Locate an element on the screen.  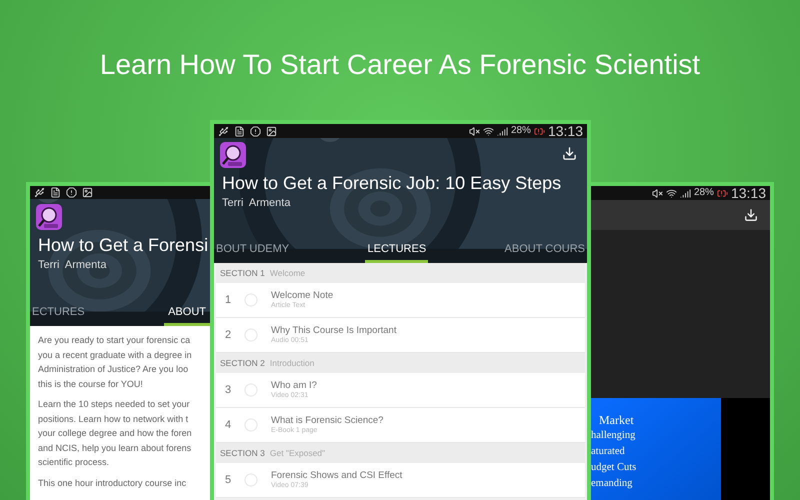
course-title: How to Get a Forensic Job: 10 Easy Steps is located at coordinates (391, 183).